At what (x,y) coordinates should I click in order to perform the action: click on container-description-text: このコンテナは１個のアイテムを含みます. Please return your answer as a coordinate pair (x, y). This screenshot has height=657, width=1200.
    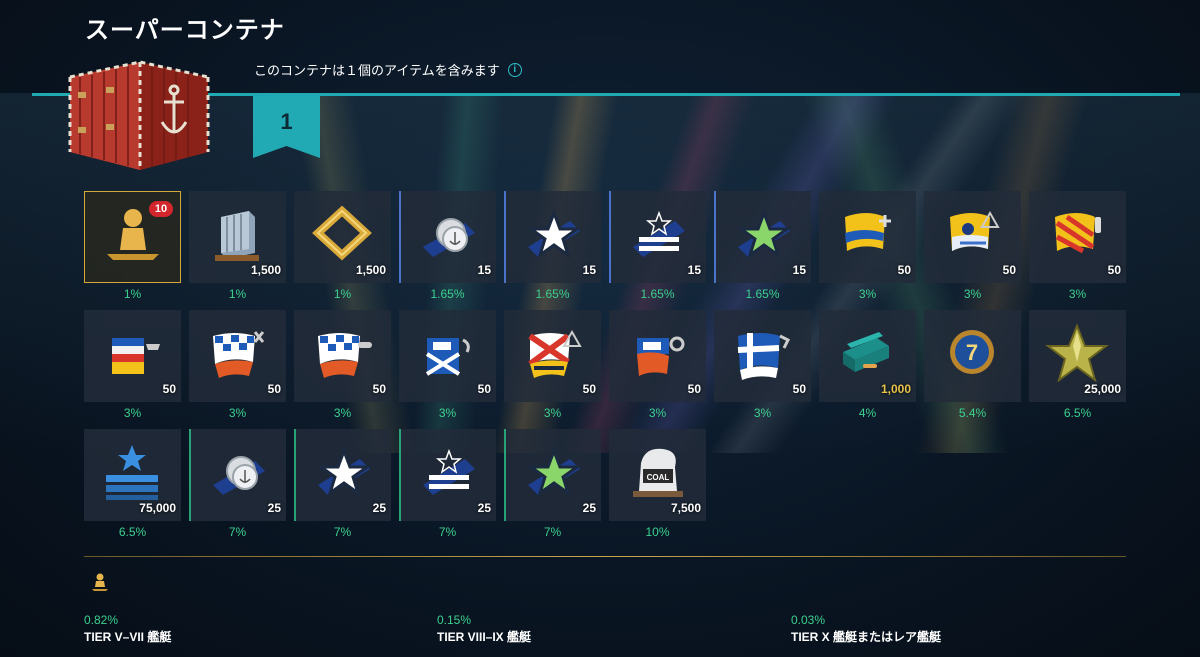
    Looking at the image, I should click on (377, 70).